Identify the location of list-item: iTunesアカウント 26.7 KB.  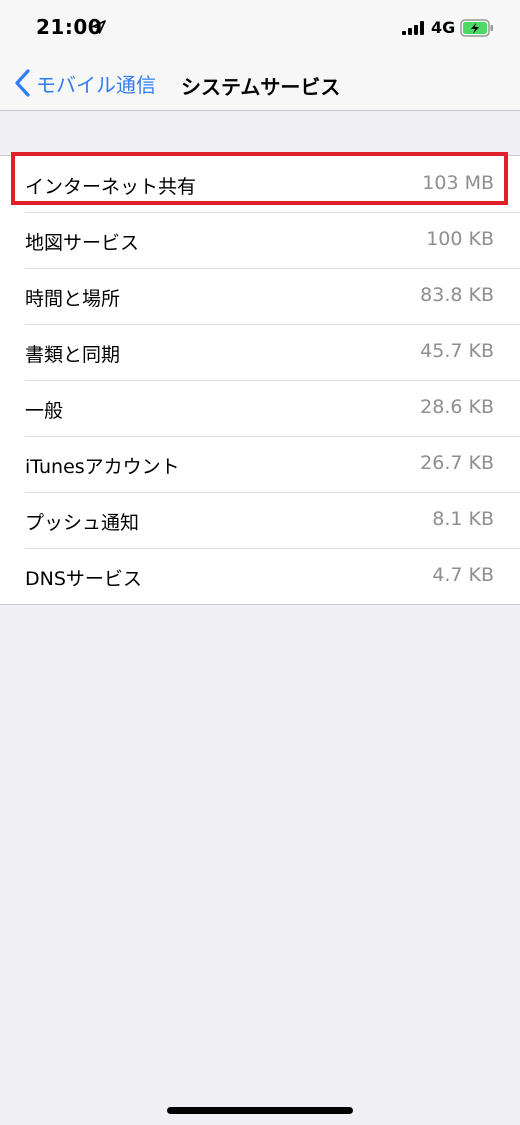
(260, 464).